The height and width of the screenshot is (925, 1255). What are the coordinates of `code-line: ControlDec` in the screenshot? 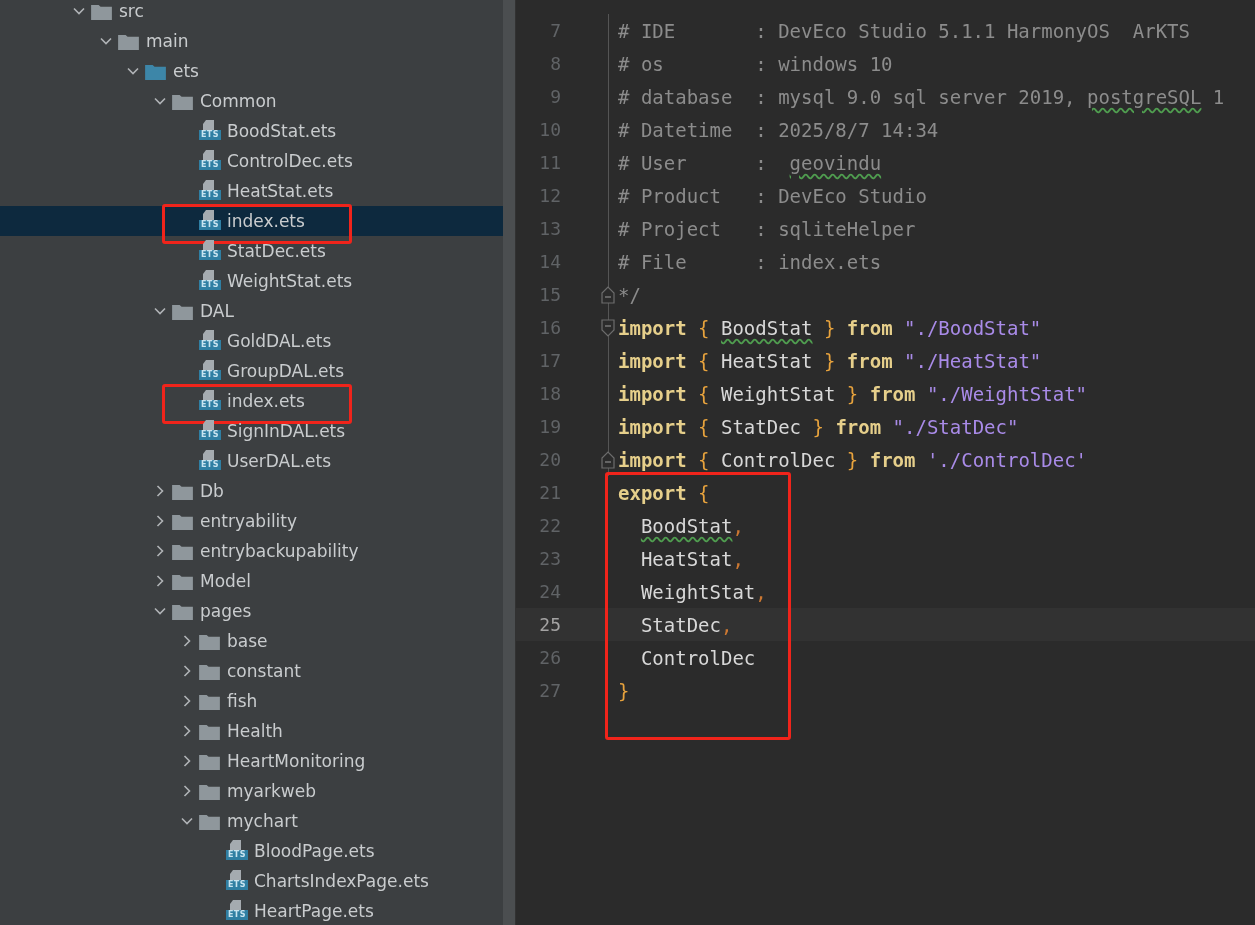 It's located at (697, 657).